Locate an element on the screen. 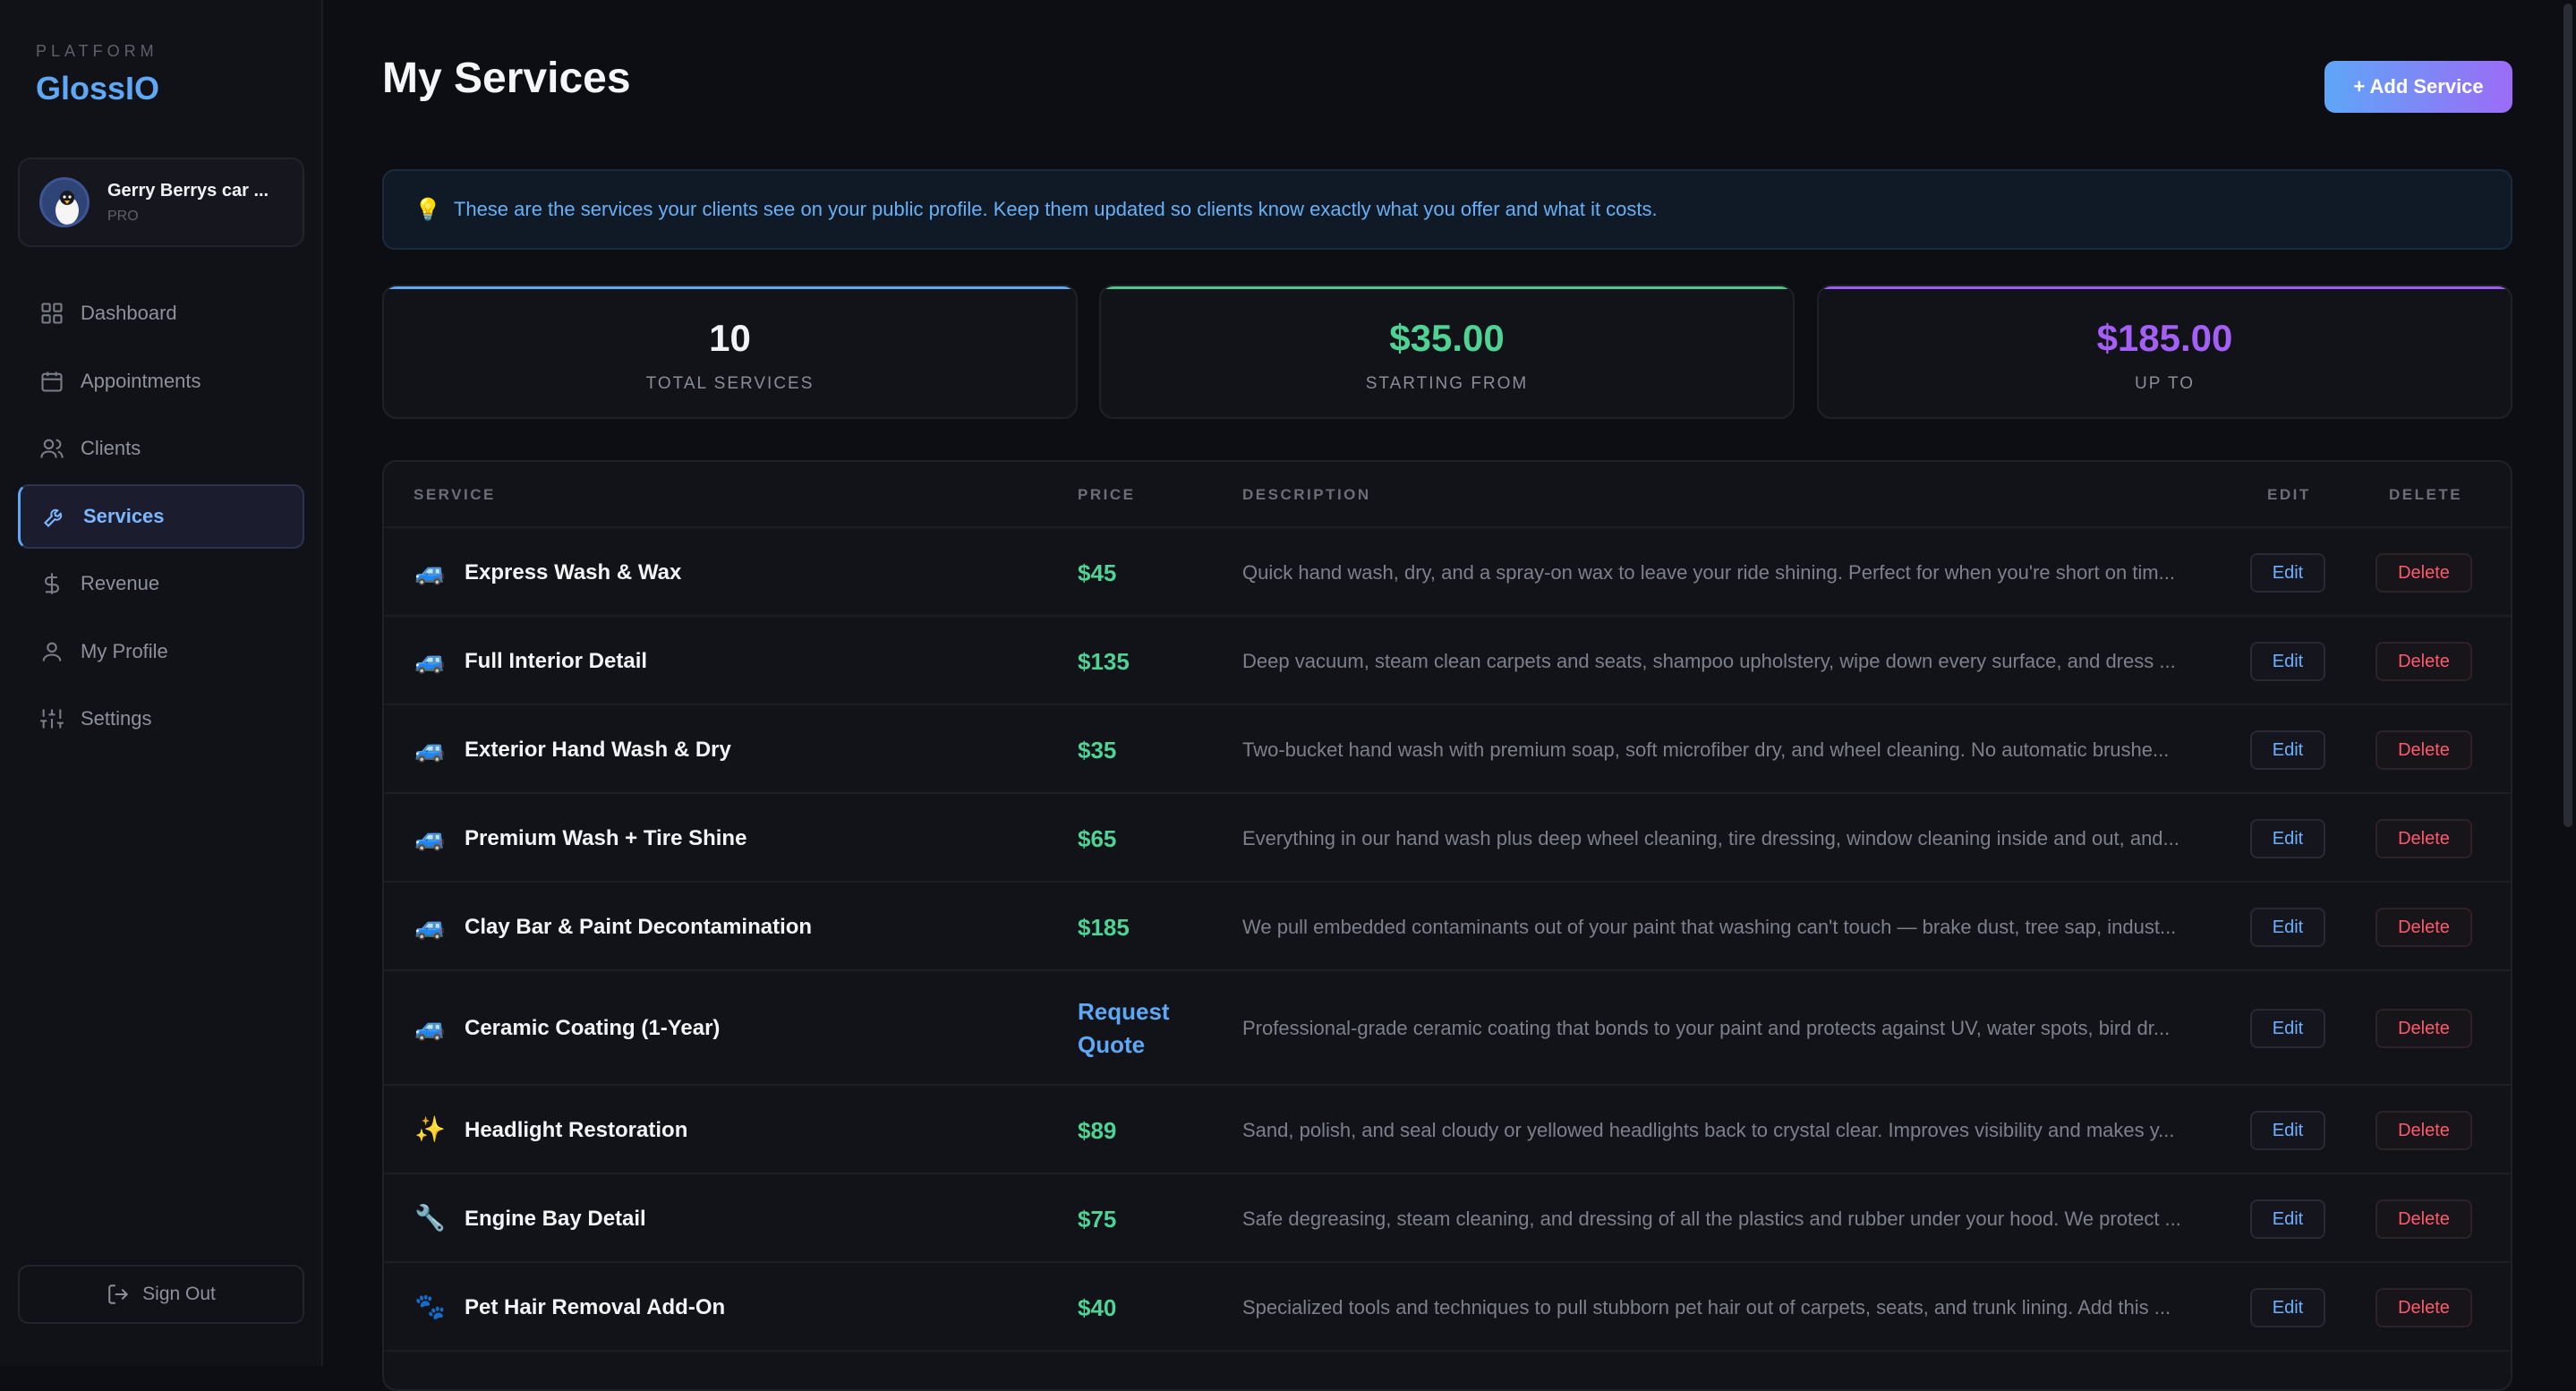 The image size is (2576, 1391). stat-starting-from: $35.00 STARTING FROM is located at coordinates (1447, 352).